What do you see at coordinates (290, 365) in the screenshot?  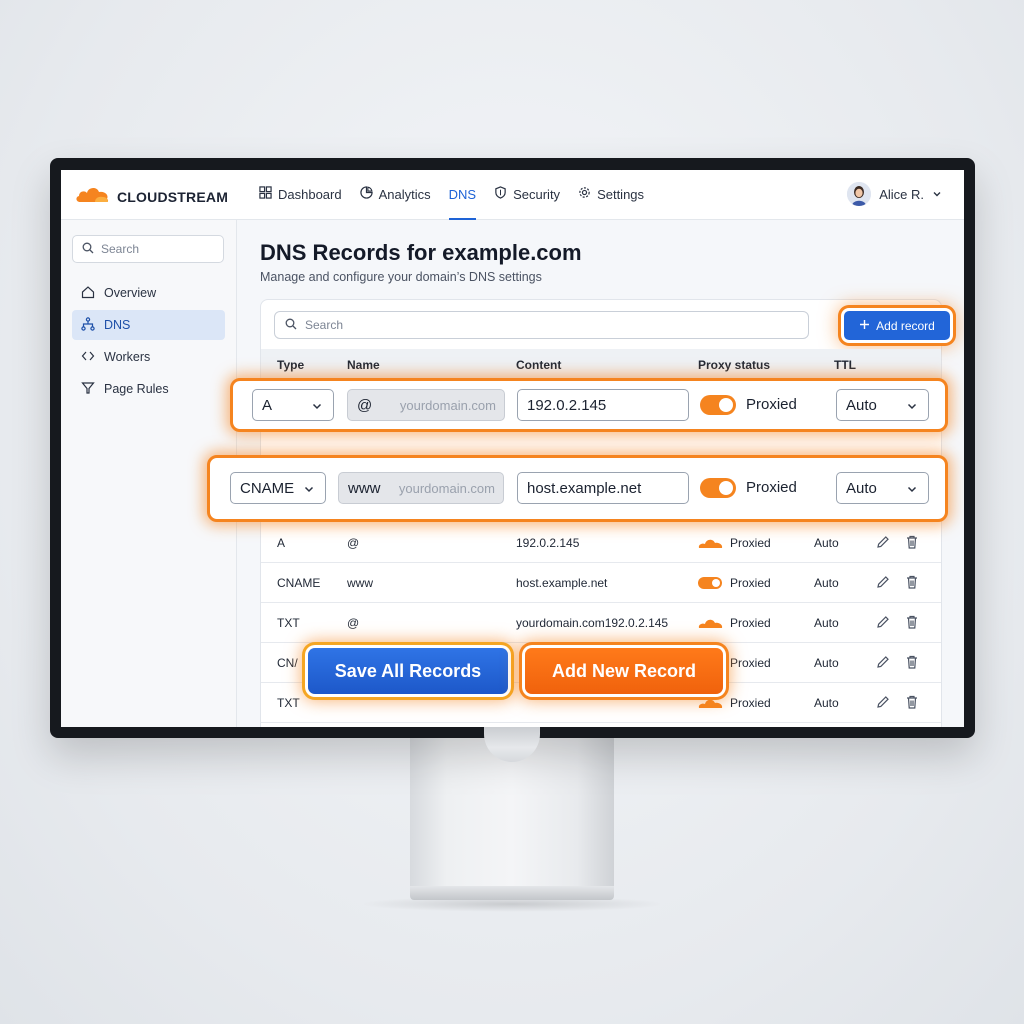 I see `column-header-type: Type` at bounding box center [290, 365].